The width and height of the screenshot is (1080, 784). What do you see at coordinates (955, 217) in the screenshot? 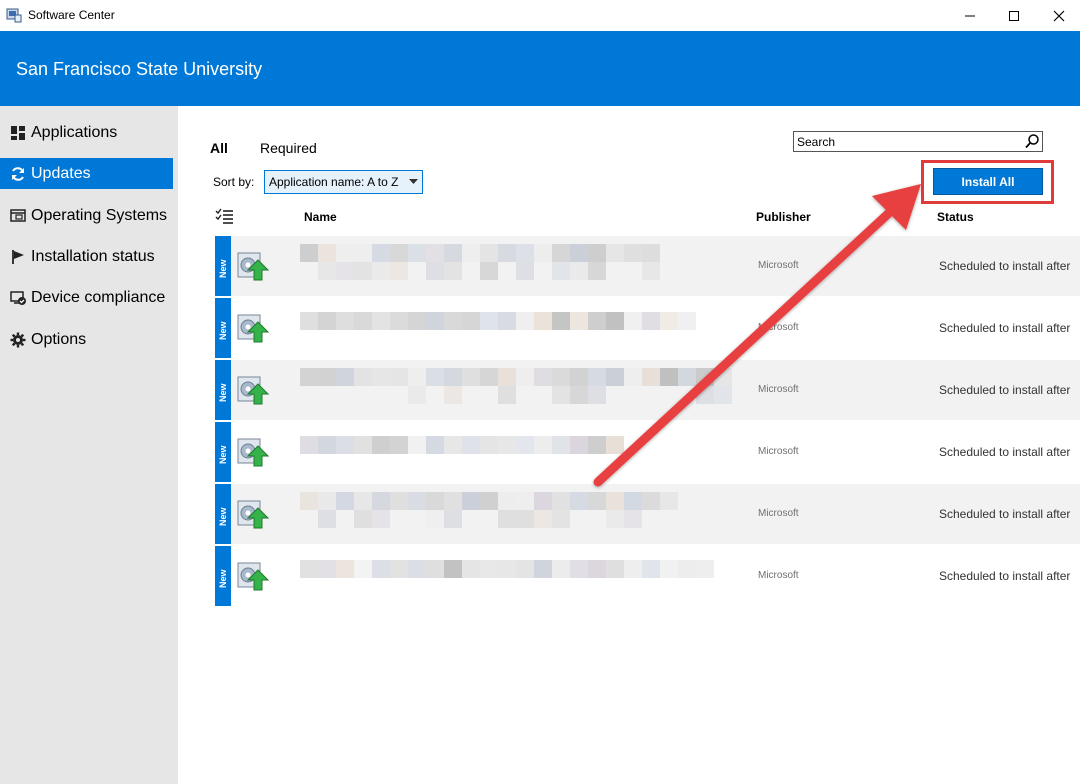
I see `column-header-status: Status` at bounding box center [955, 217].